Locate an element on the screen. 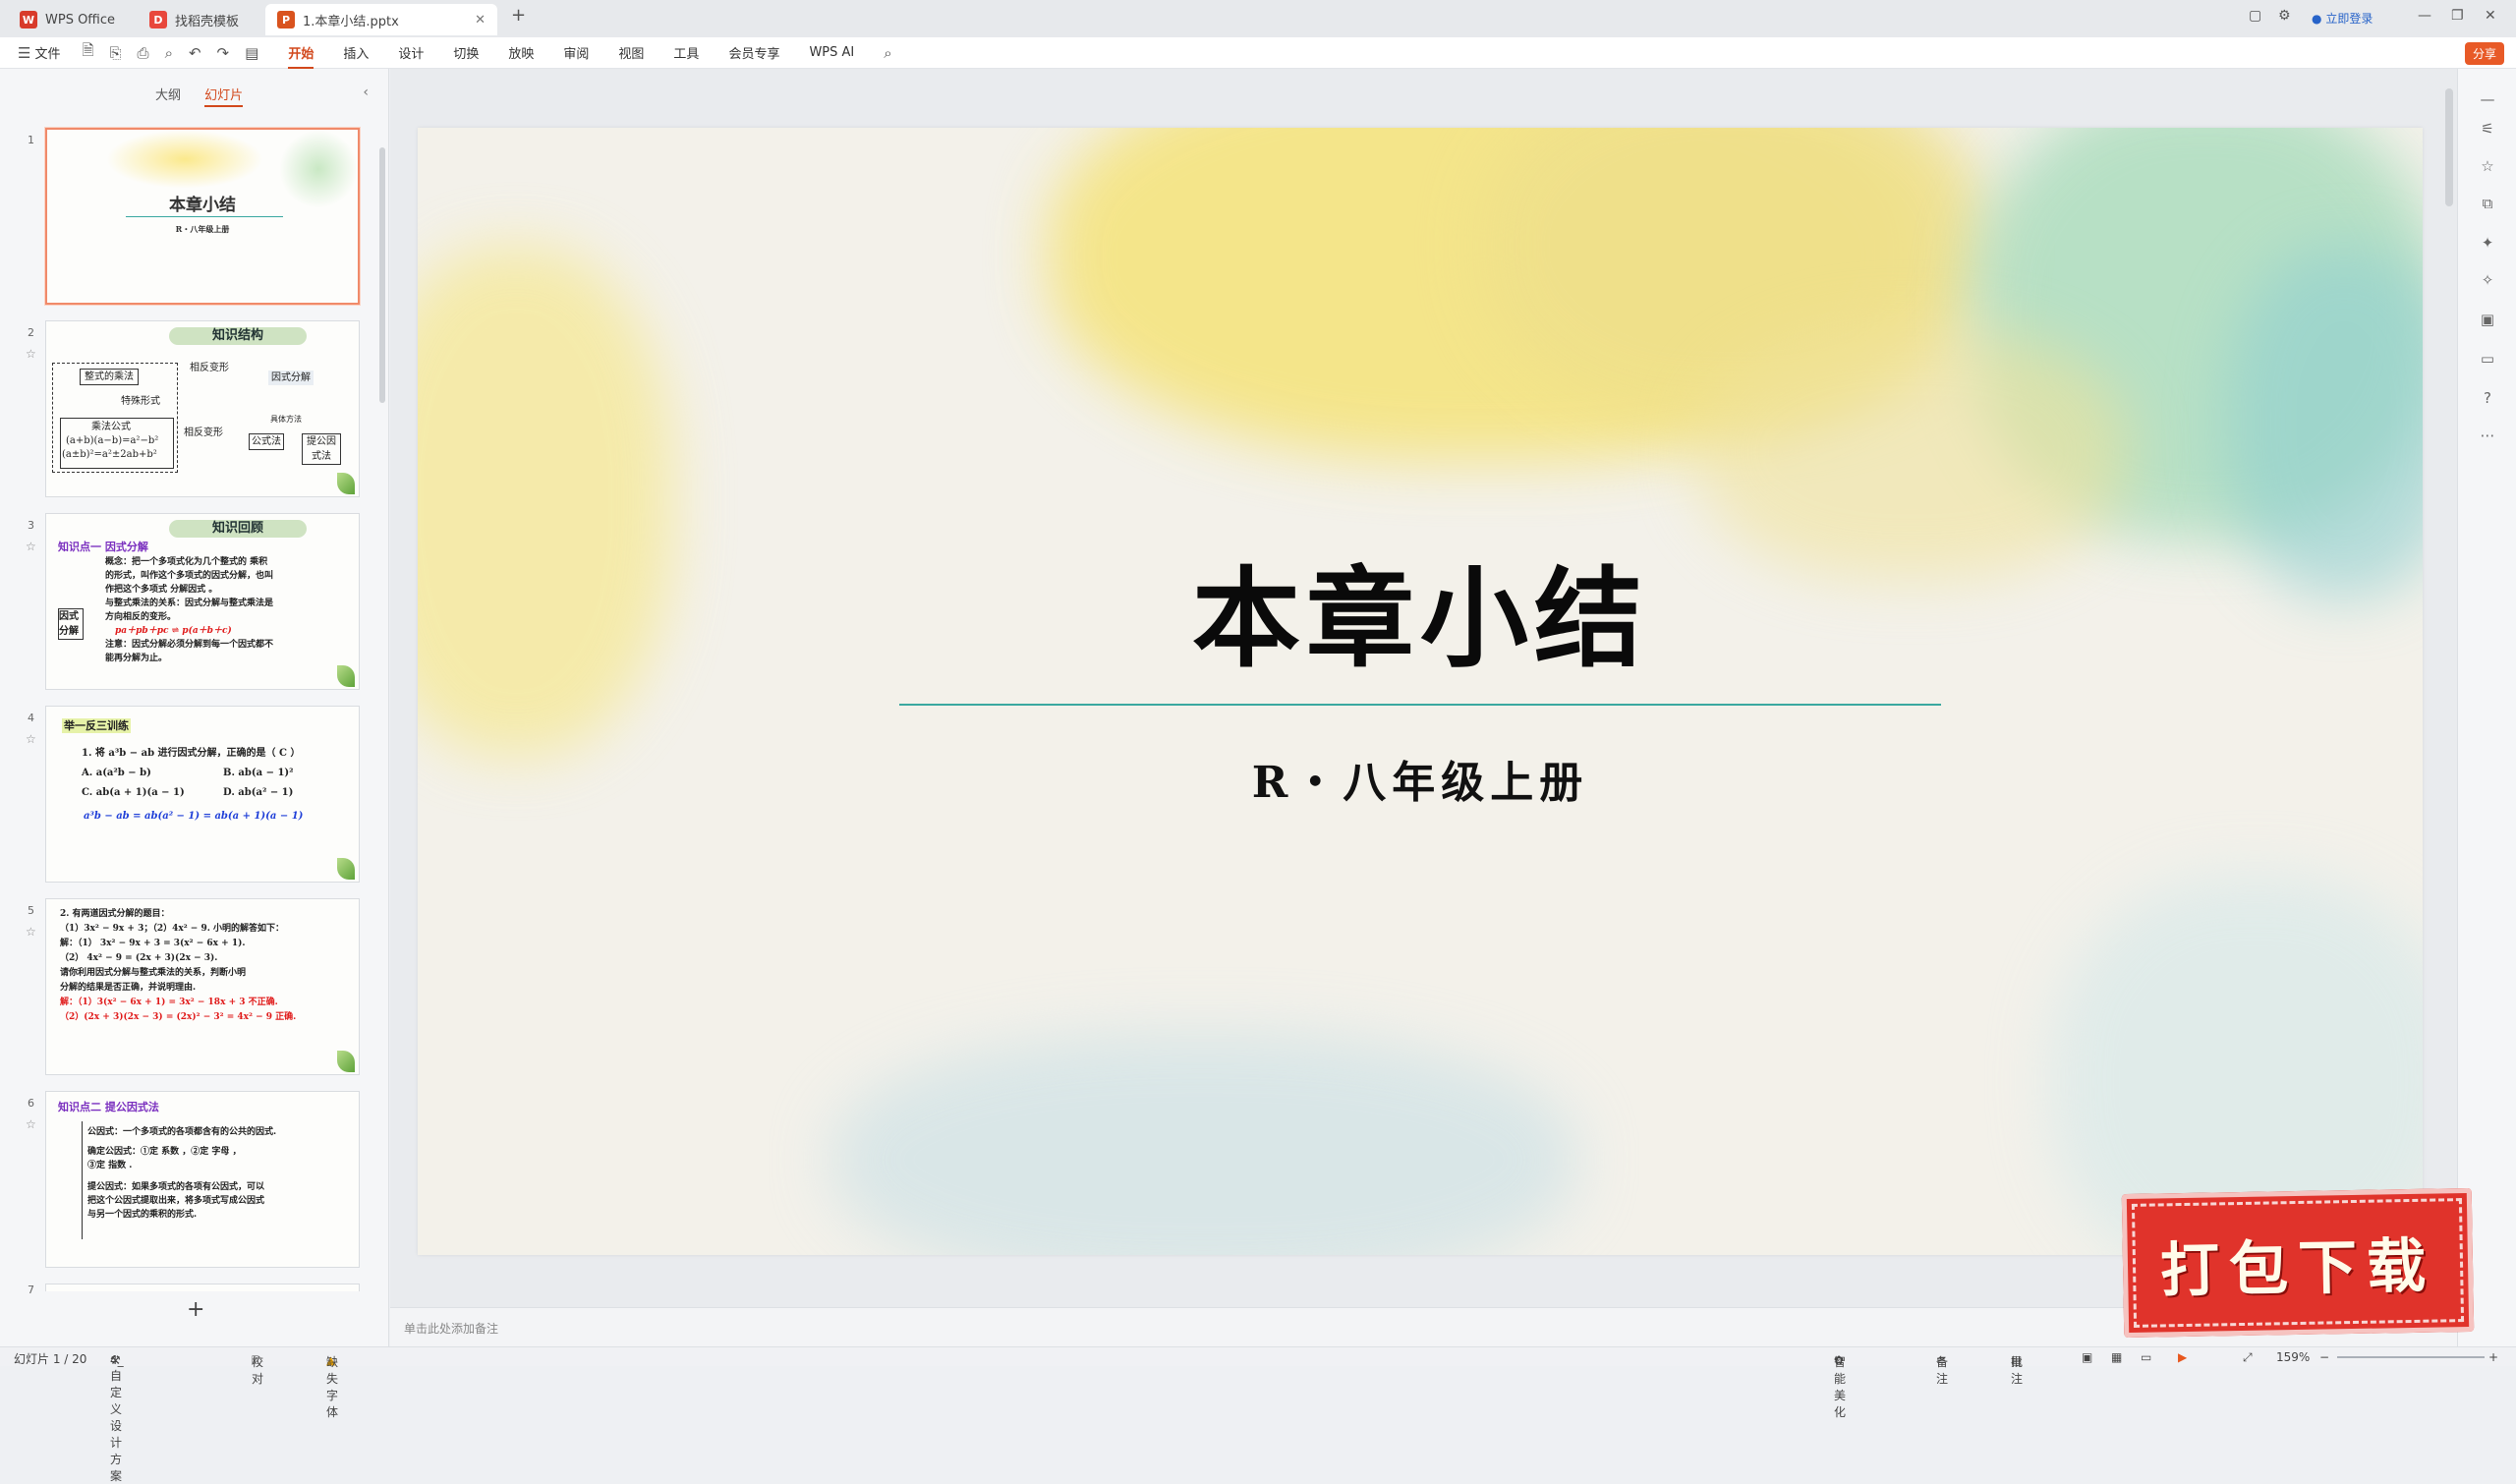 The width and height of the screenshot is (2516, 1484). ribbon-tab-review: 审阅 is located at coordinates (576, 52).